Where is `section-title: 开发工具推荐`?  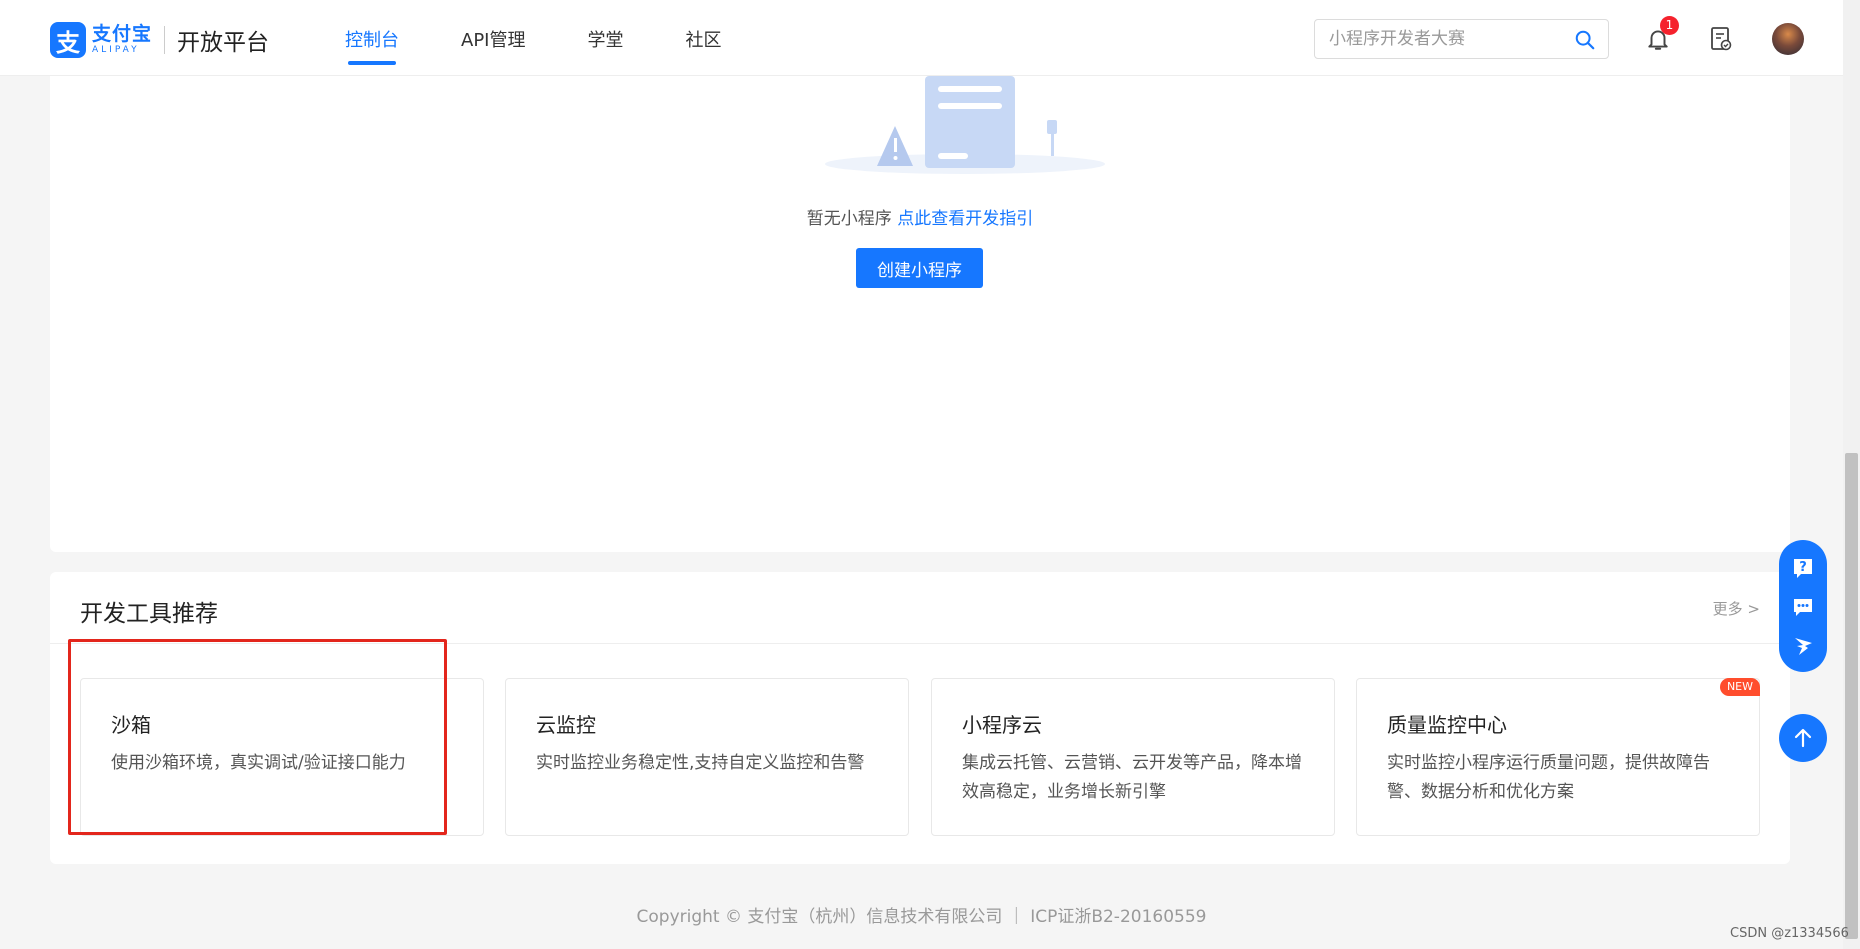 section-title: 开发工具推荐 is located at coordinates (149, 614).